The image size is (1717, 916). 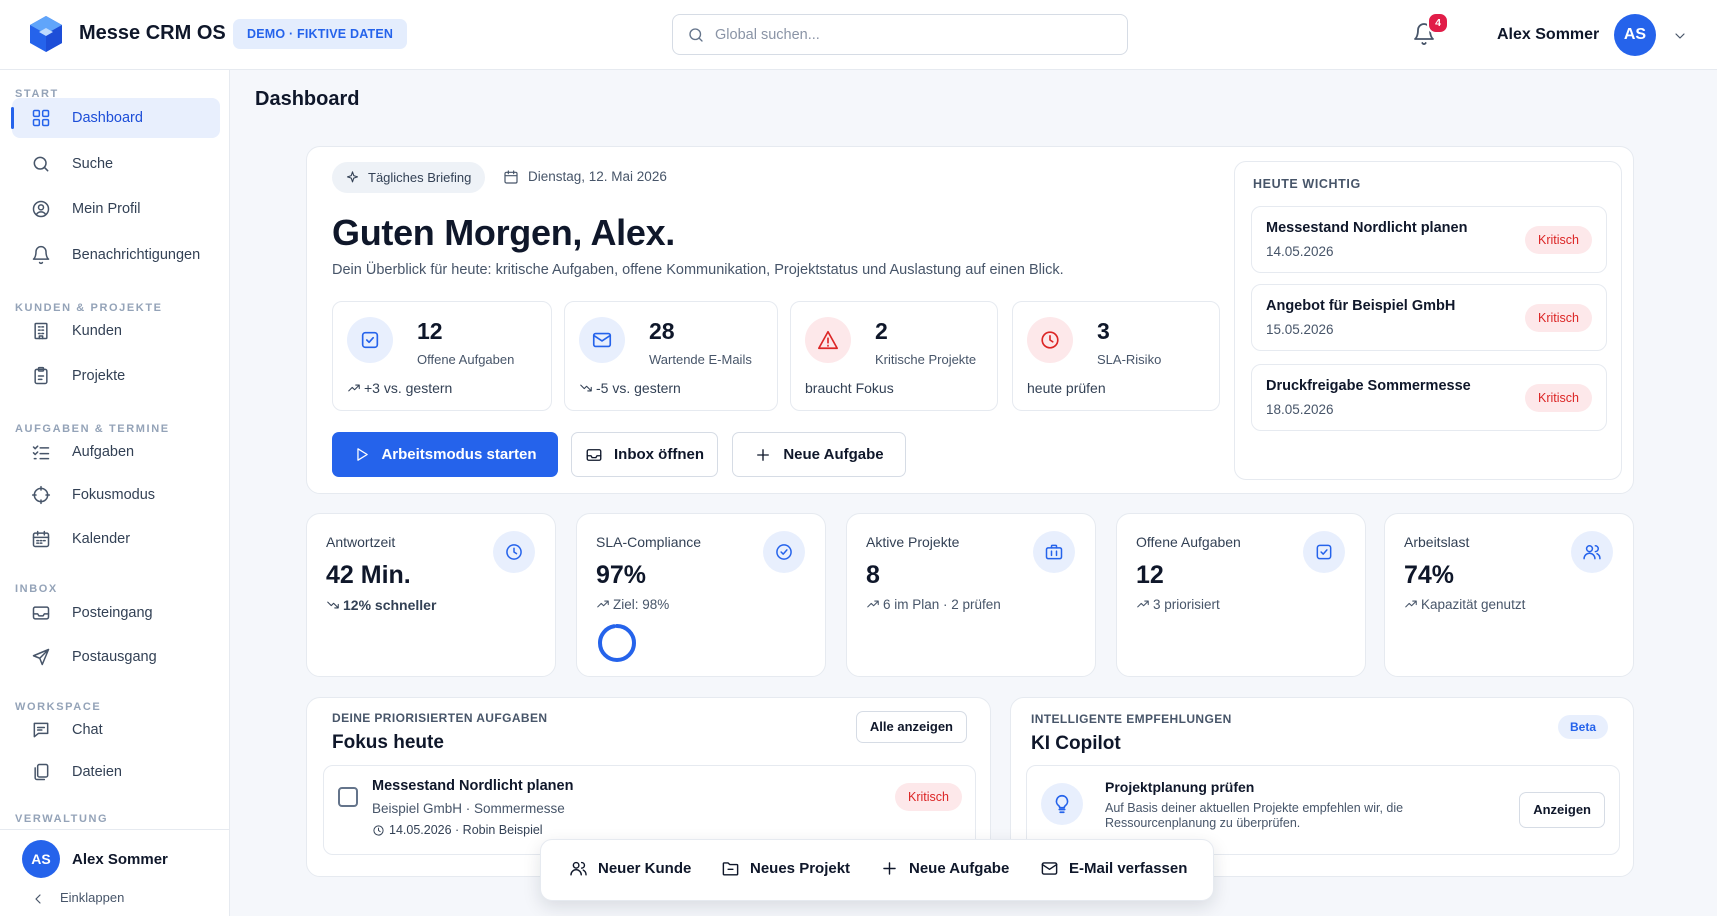 I want to click on task-meta-text: 14.05.2026 · Robin Beispiel, so click(x=466, y=830).